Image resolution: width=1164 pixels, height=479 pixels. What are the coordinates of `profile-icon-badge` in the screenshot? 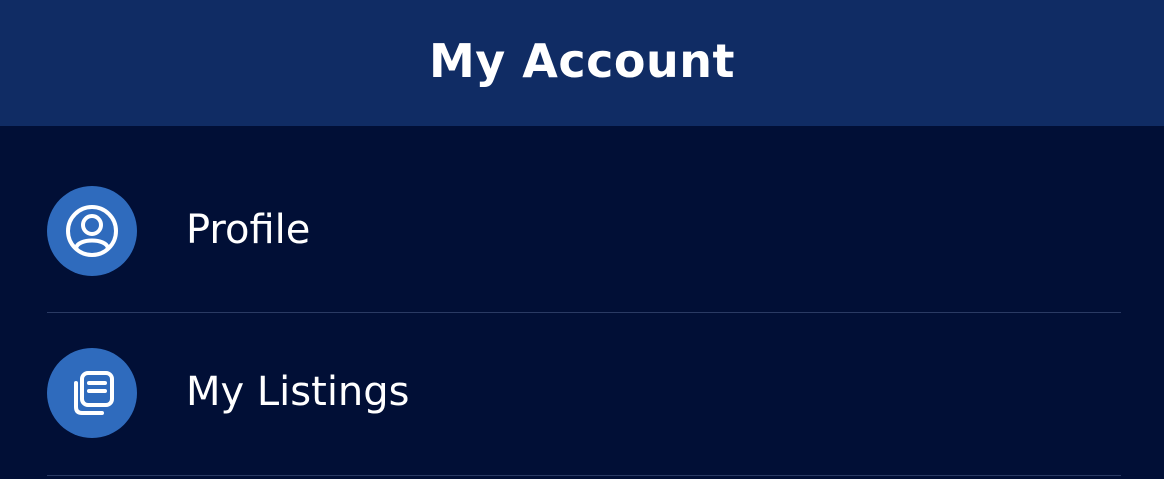 It's located at (92, 231).